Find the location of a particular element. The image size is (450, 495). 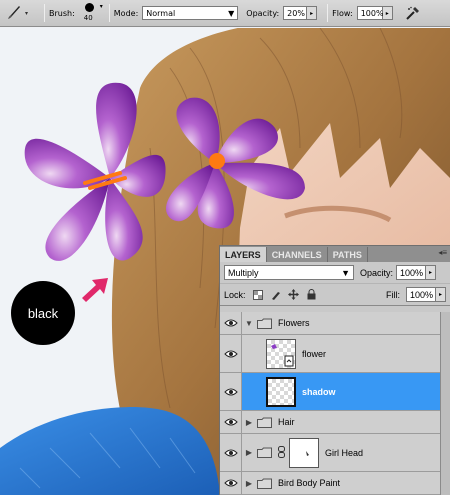

black-color-swatch: black is located at coordinates (43, 313).